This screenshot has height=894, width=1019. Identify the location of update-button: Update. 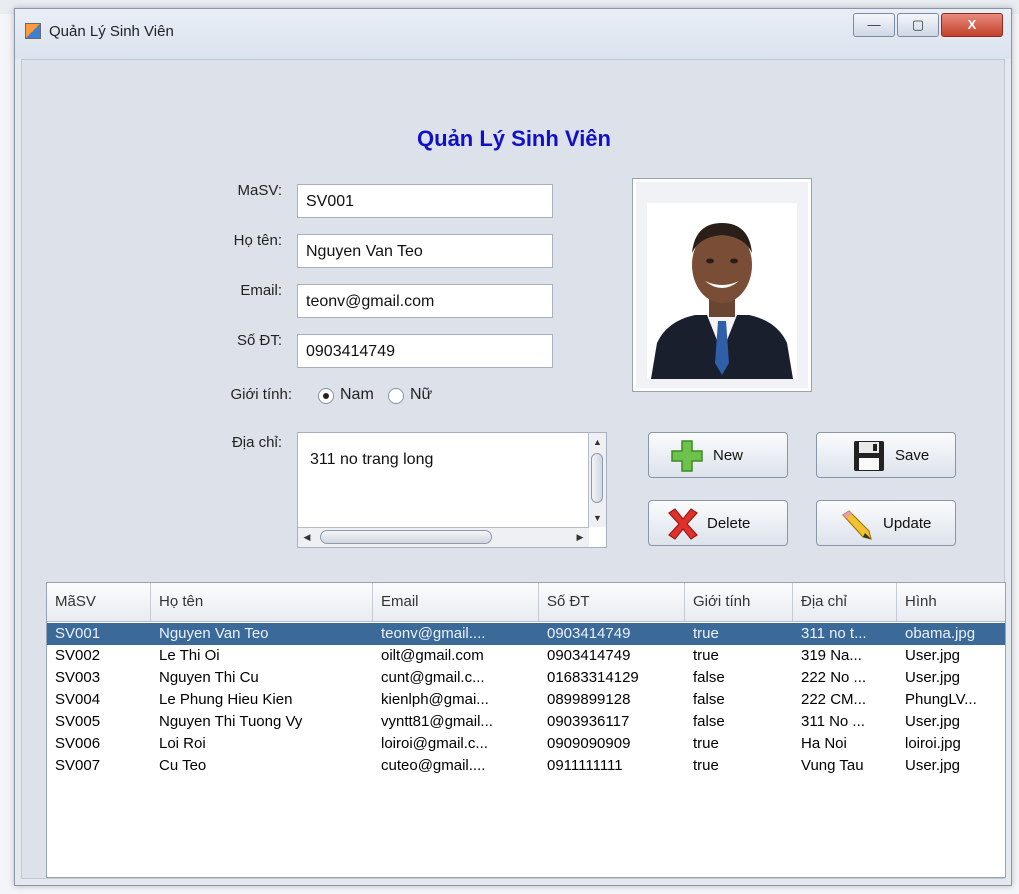
(886, 523).